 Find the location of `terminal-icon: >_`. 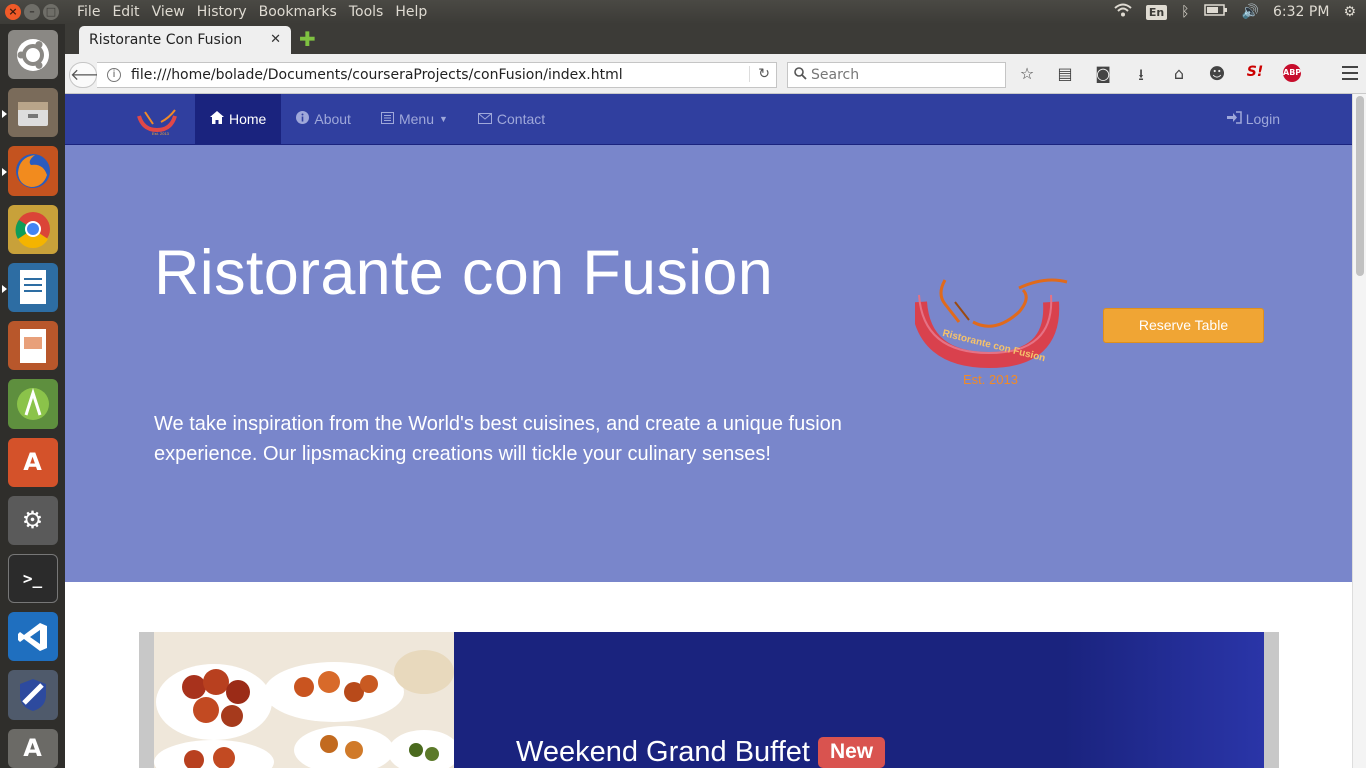

terminal-icon: >_ is located at coordinates (32, 578).